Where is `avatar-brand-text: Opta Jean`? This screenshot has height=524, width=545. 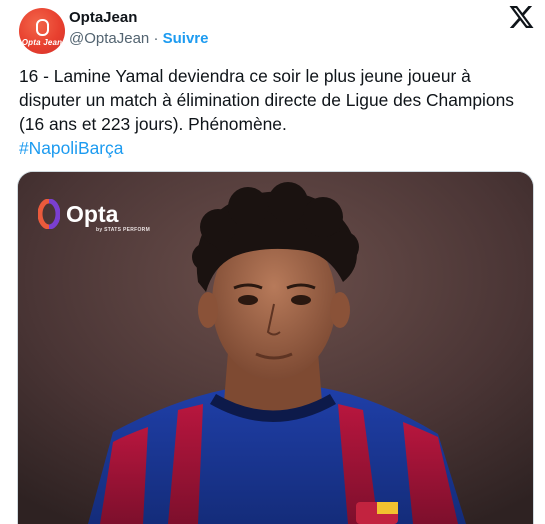
avatar-brand-text: Opta Jean is located at coordinates (42, 42).